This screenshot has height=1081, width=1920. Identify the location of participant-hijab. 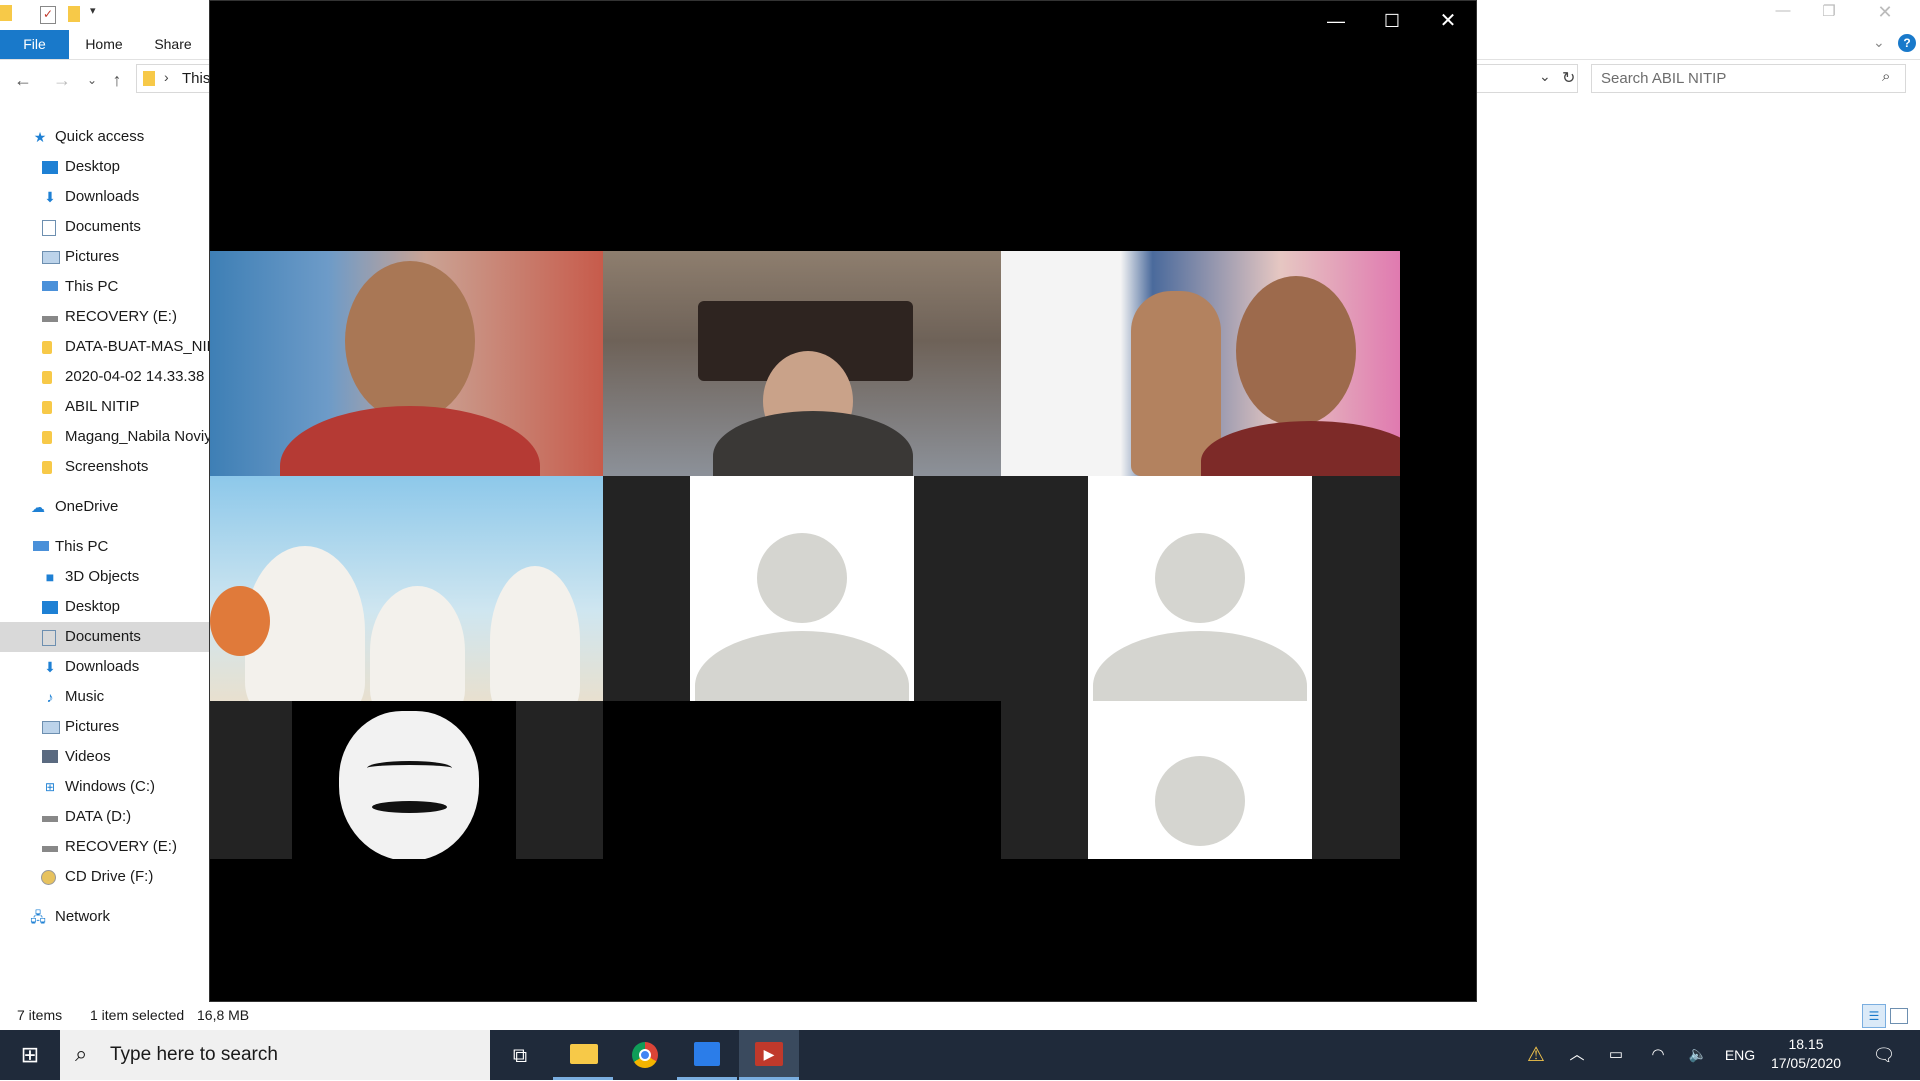
(813, 443).